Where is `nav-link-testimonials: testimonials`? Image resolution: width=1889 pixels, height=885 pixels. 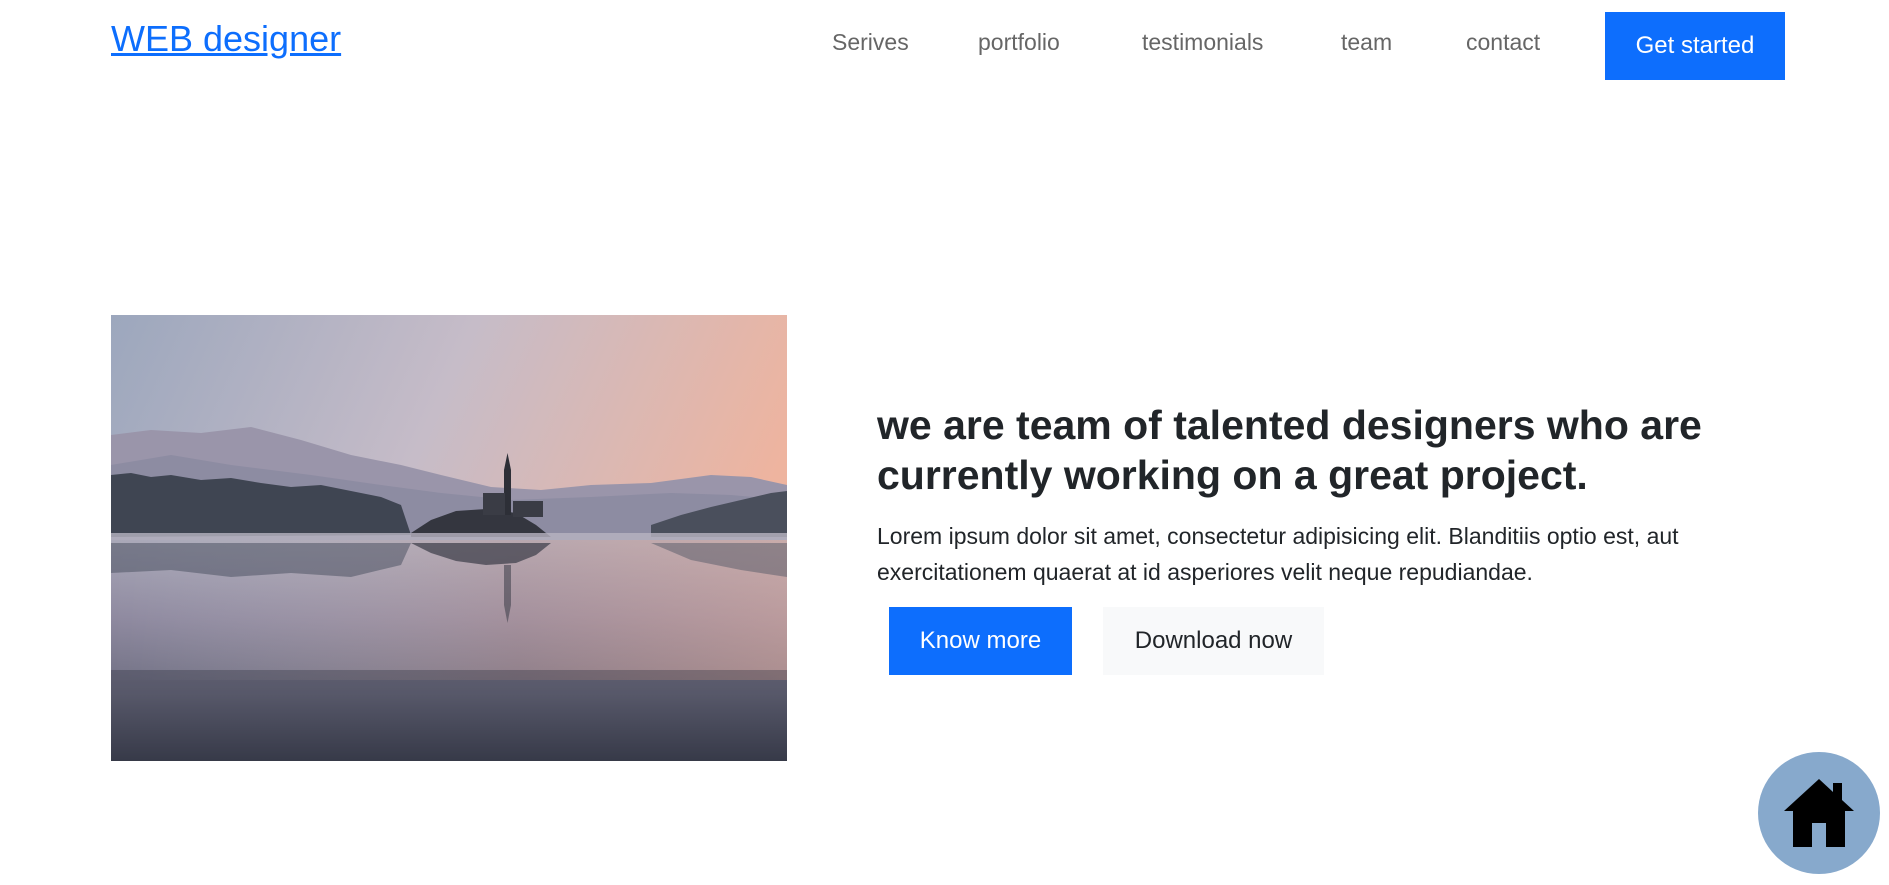 nav-link-testimonials: testimonials is located at coordinates (1202, 42).